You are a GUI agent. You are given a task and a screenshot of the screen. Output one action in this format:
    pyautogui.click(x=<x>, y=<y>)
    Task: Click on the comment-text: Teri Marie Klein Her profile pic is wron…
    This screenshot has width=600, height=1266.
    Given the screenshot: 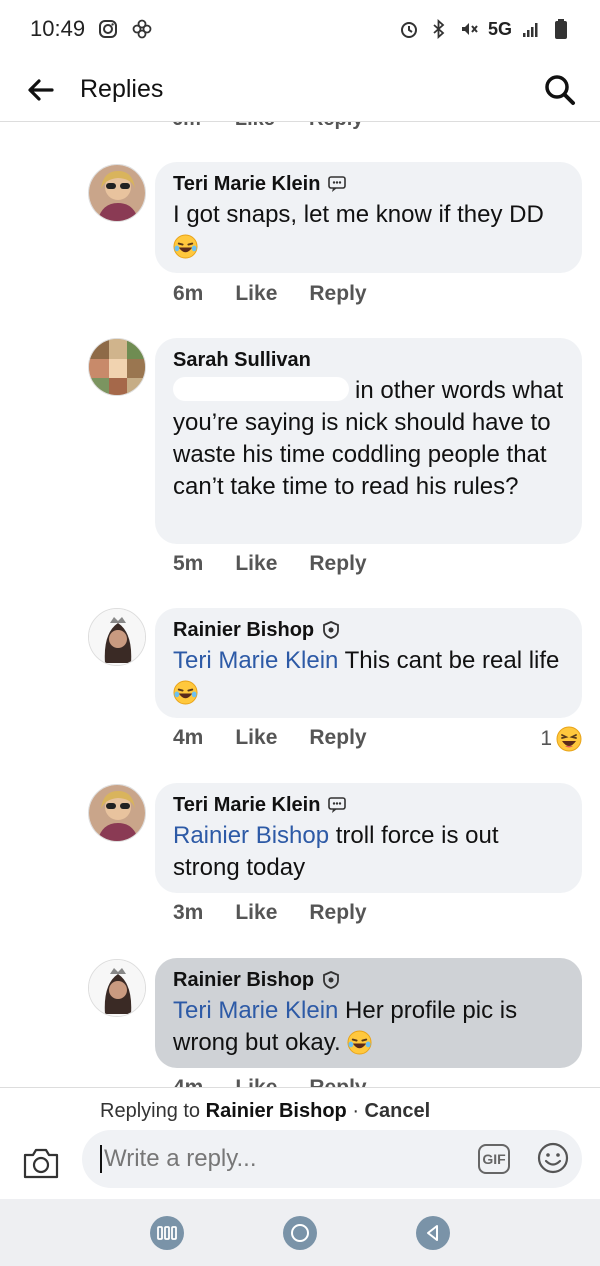 What is the action you would take?
    pyautogui.click(x=368, y=1027)
    